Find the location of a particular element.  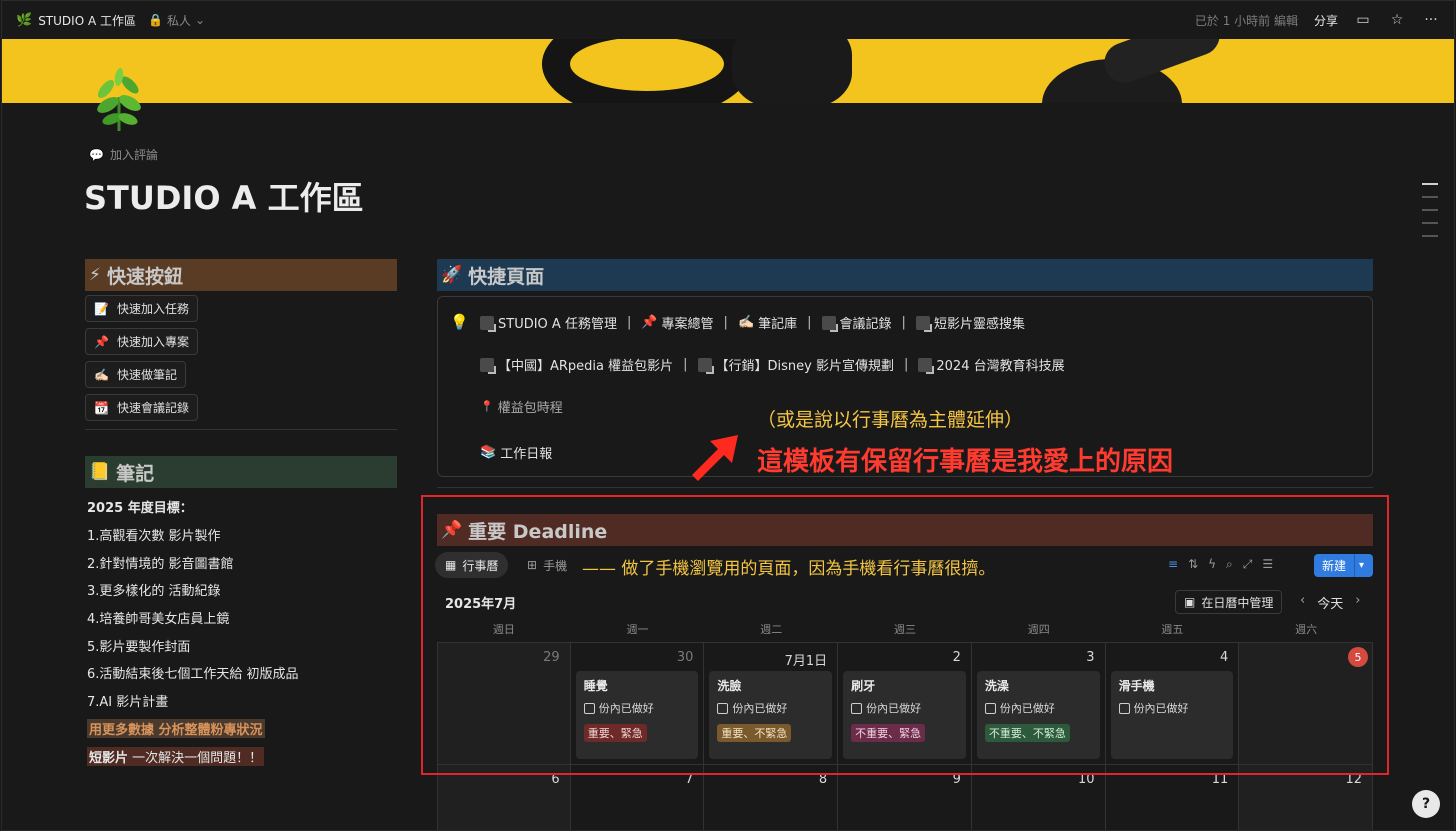

page-link-label: 筆記庫 is located at coordinates (778, 324).